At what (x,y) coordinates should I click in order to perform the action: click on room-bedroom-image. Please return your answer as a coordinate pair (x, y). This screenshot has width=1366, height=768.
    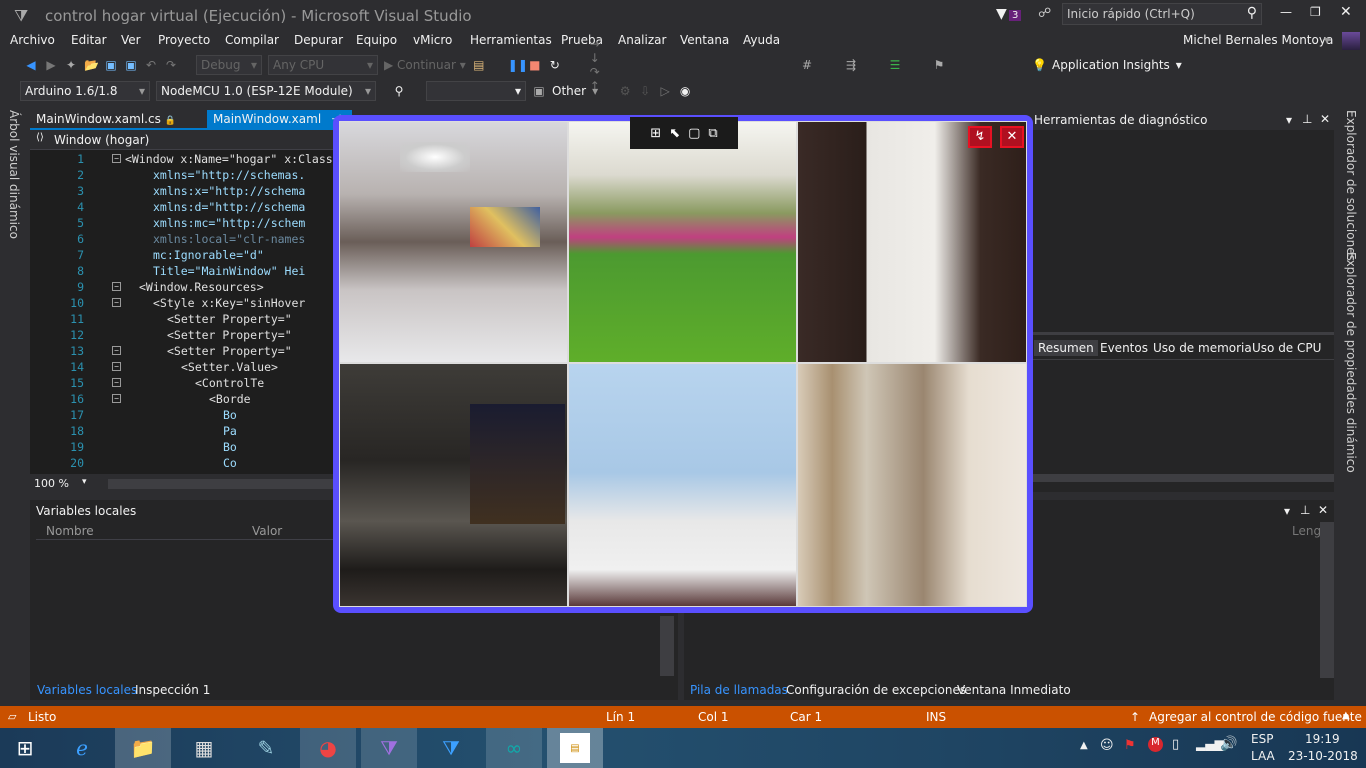
    Looking at the image, I should click on (453, 485).